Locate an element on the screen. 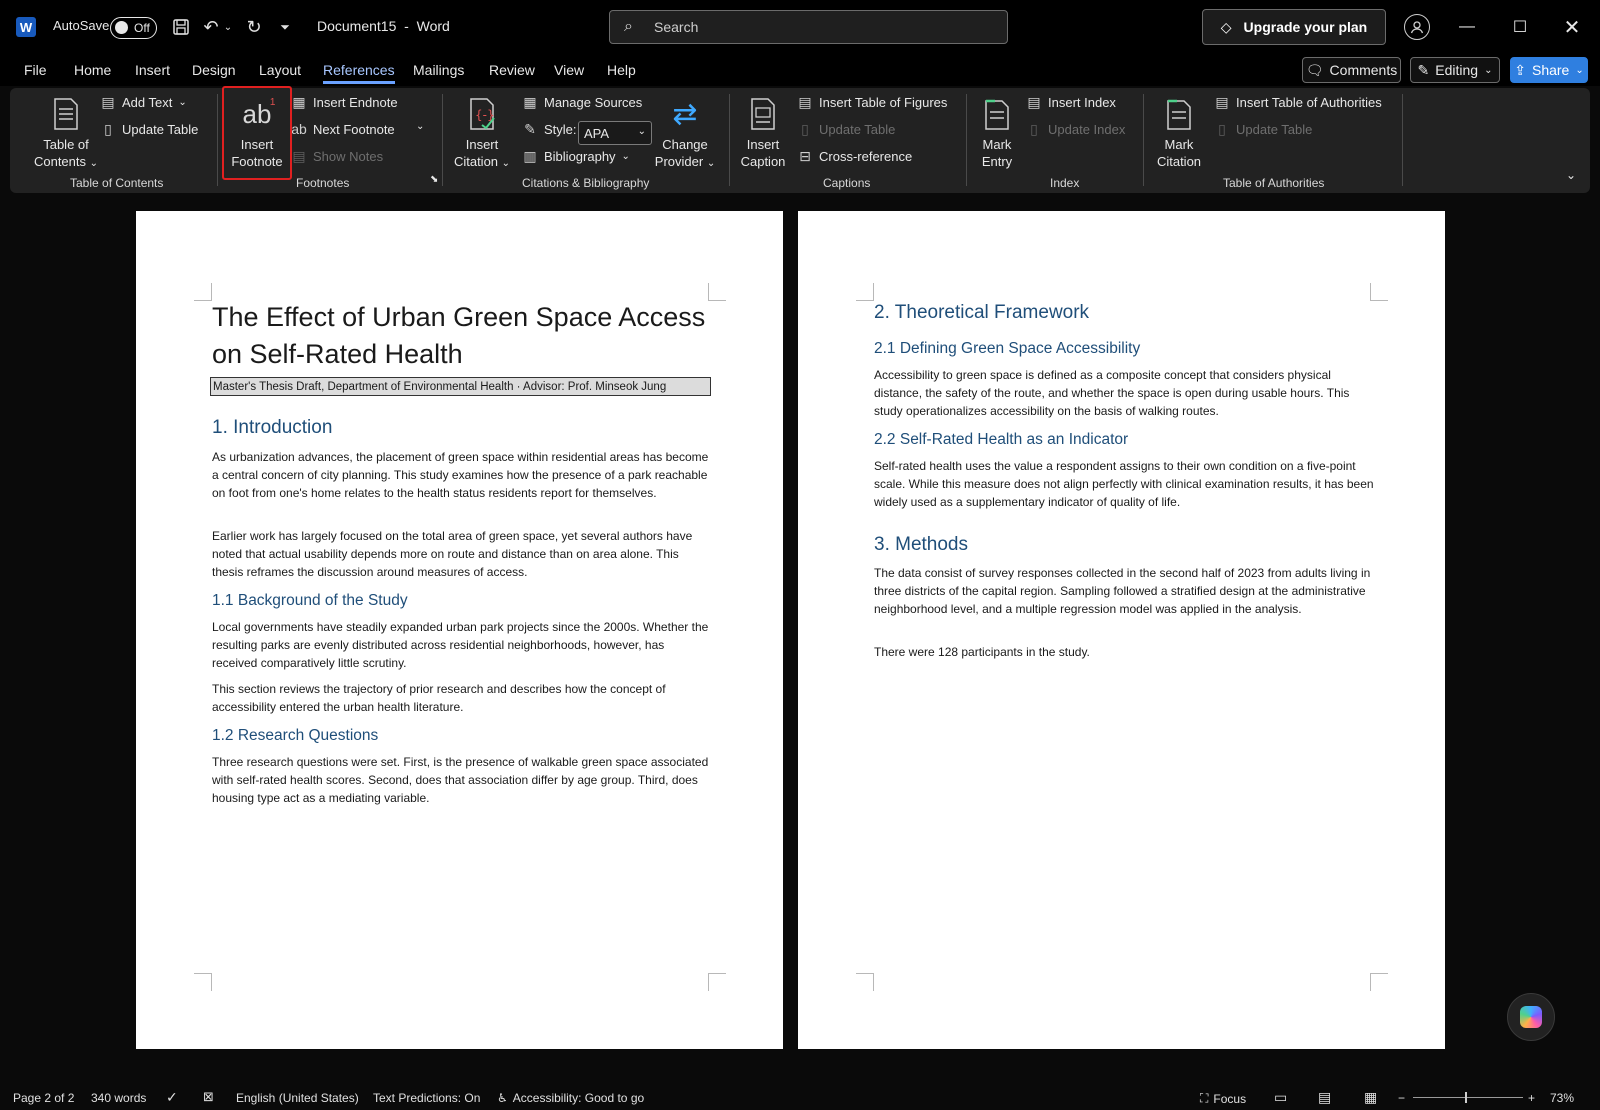 The image size is (1600, 1110). insert-table-of-authorities-button: ▤ Insert Table of Authorities is located at coordinates (1297, 102).